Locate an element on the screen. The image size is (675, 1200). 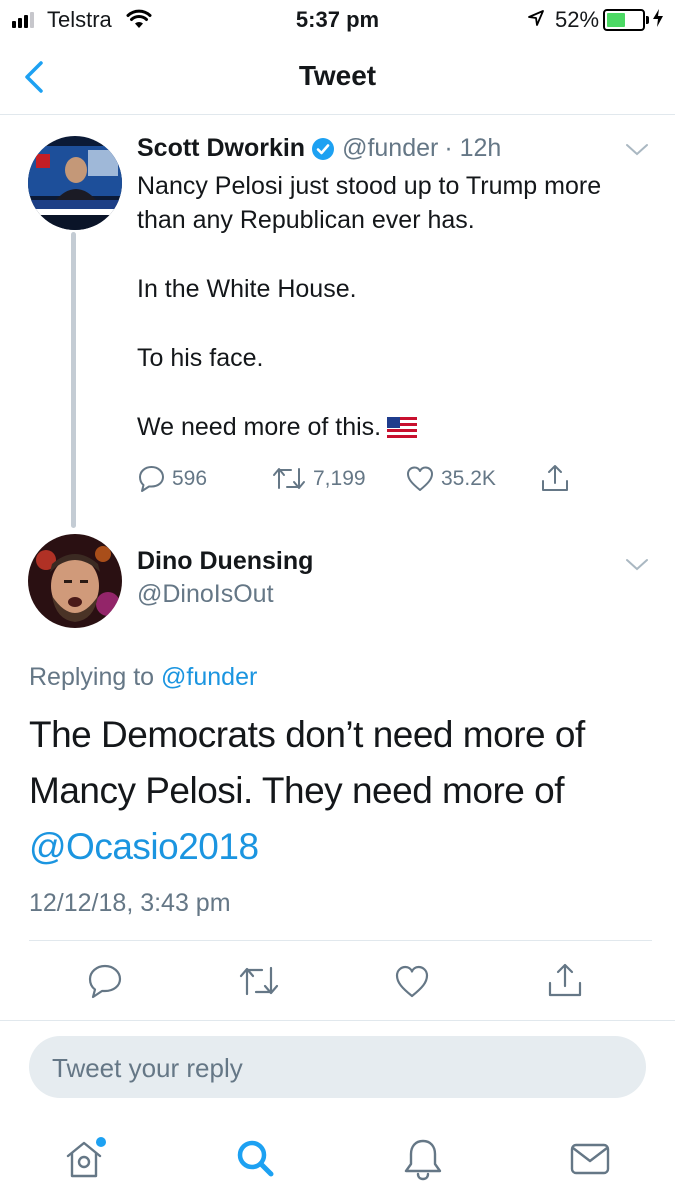
status-bar: Telstra 5:37 pm 52% is located at coordinates (337, 20).